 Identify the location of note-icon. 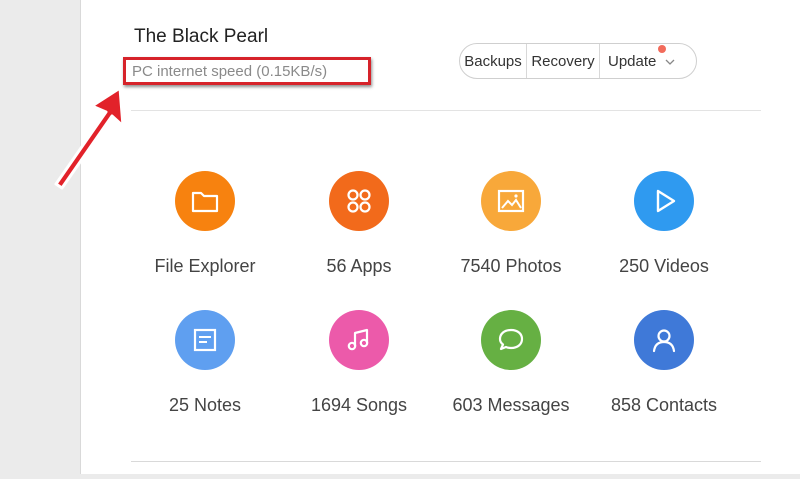
(205, 340).